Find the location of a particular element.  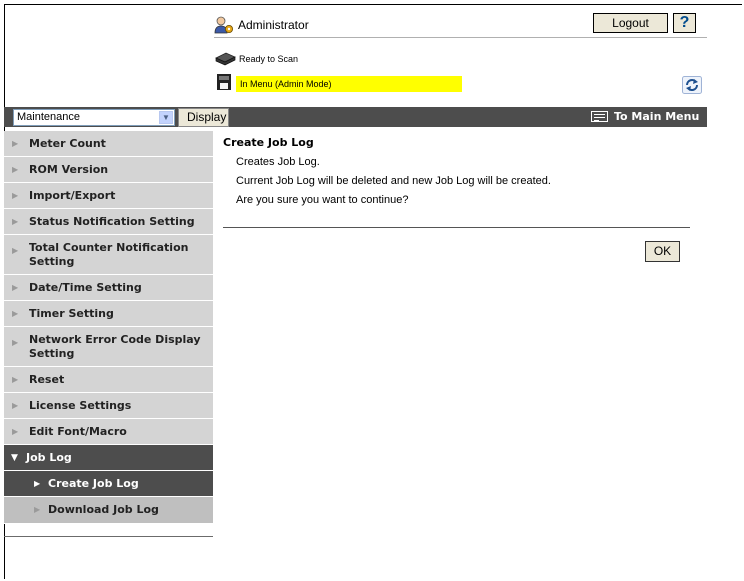

main-menu-label: To Main Menu is located at coordinates (657, 116).